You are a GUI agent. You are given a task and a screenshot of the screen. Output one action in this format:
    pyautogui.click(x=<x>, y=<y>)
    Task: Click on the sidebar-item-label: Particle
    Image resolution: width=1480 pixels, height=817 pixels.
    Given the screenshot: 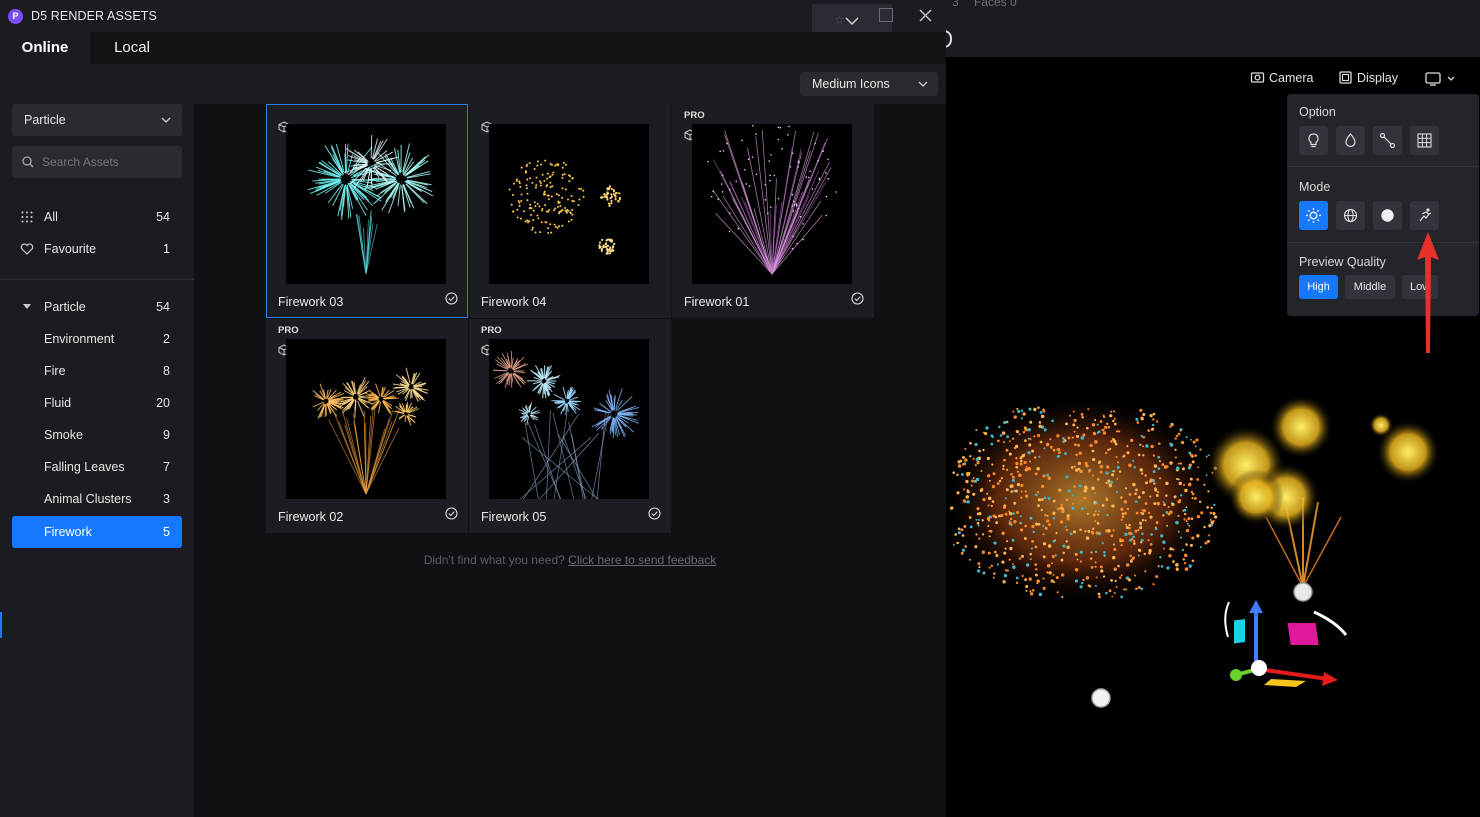 What is the action you would take?
    pyautogui.click(x=65, y=307)
    